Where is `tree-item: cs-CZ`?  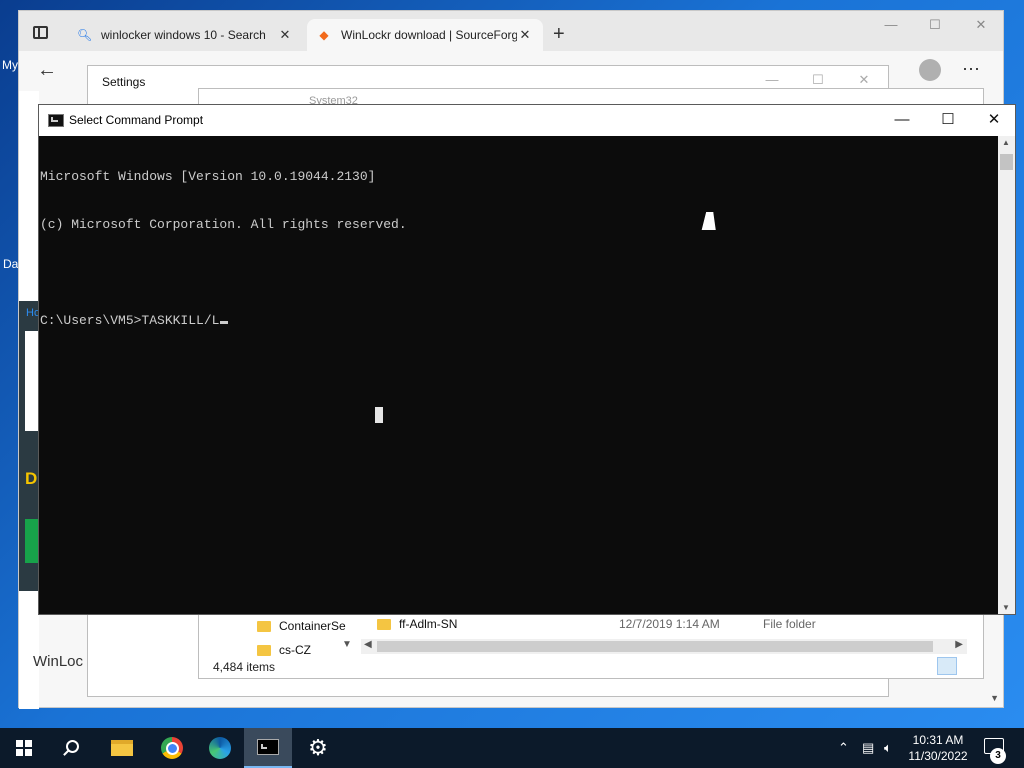 tree-item: cs-CZ is located at coordinates (284, 650).